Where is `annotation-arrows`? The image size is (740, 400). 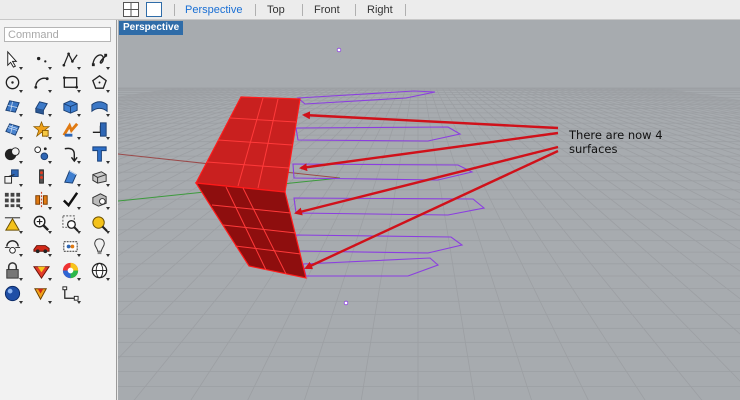
annotation-arrows is located at coordinates (426, 190).